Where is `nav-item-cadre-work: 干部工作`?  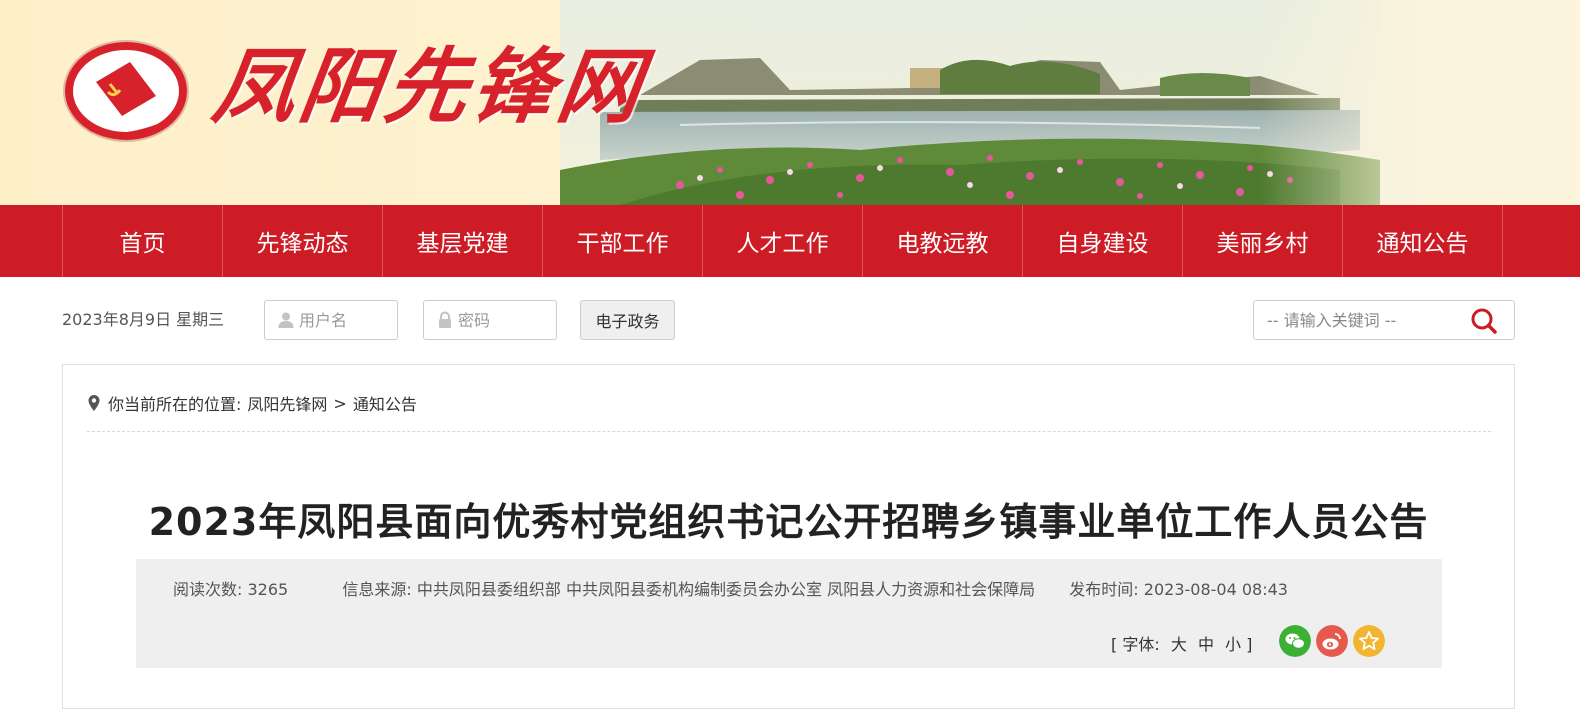
nav-item-cadre-work: 干部工作 is located at coordinates (623, 241).